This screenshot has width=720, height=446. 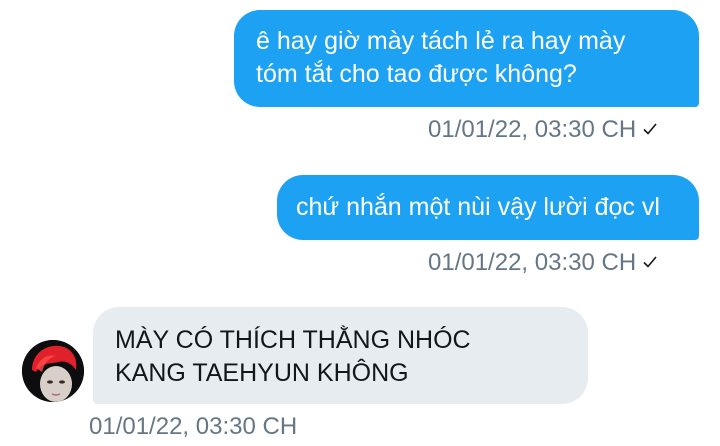 I want to click on user-avatar, so click(x=53, y=371).